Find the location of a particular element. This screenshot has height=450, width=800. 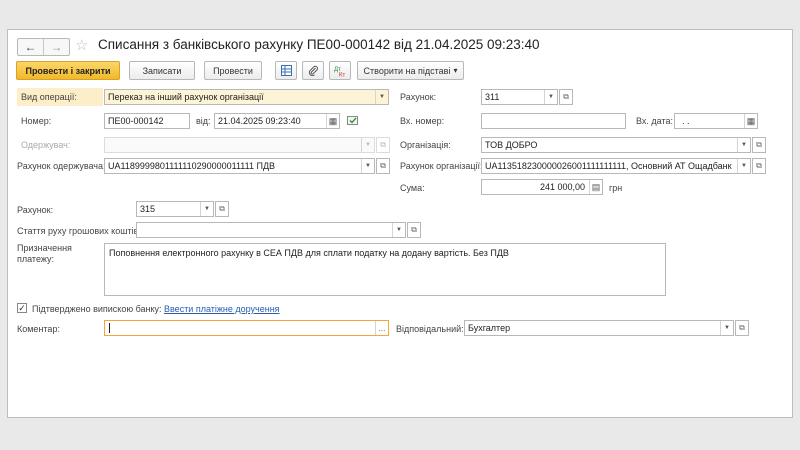

operation-type-select: Переказ на інший рахунок організації ▼ is located at coordinates (246, 97).